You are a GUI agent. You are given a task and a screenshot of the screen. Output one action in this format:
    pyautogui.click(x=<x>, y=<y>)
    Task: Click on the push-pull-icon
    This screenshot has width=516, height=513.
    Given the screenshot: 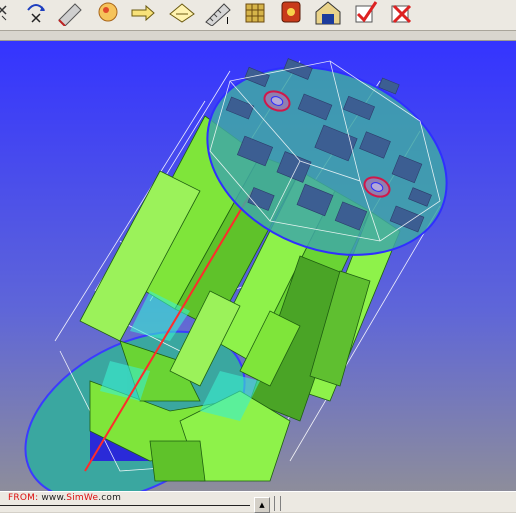 What is the action you would take?
    pyautogui.click(x=182, y=13)
    